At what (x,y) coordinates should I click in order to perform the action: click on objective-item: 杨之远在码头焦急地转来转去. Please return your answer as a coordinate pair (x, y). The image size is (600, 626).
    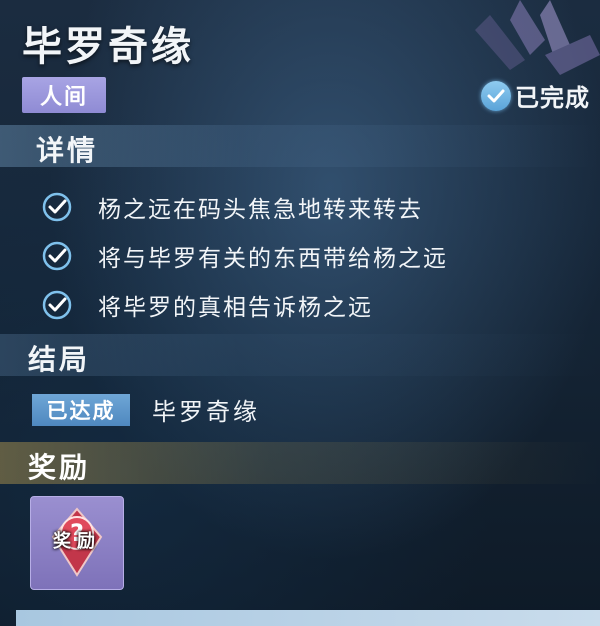
    Looking at the image, I should click on (244, 206).